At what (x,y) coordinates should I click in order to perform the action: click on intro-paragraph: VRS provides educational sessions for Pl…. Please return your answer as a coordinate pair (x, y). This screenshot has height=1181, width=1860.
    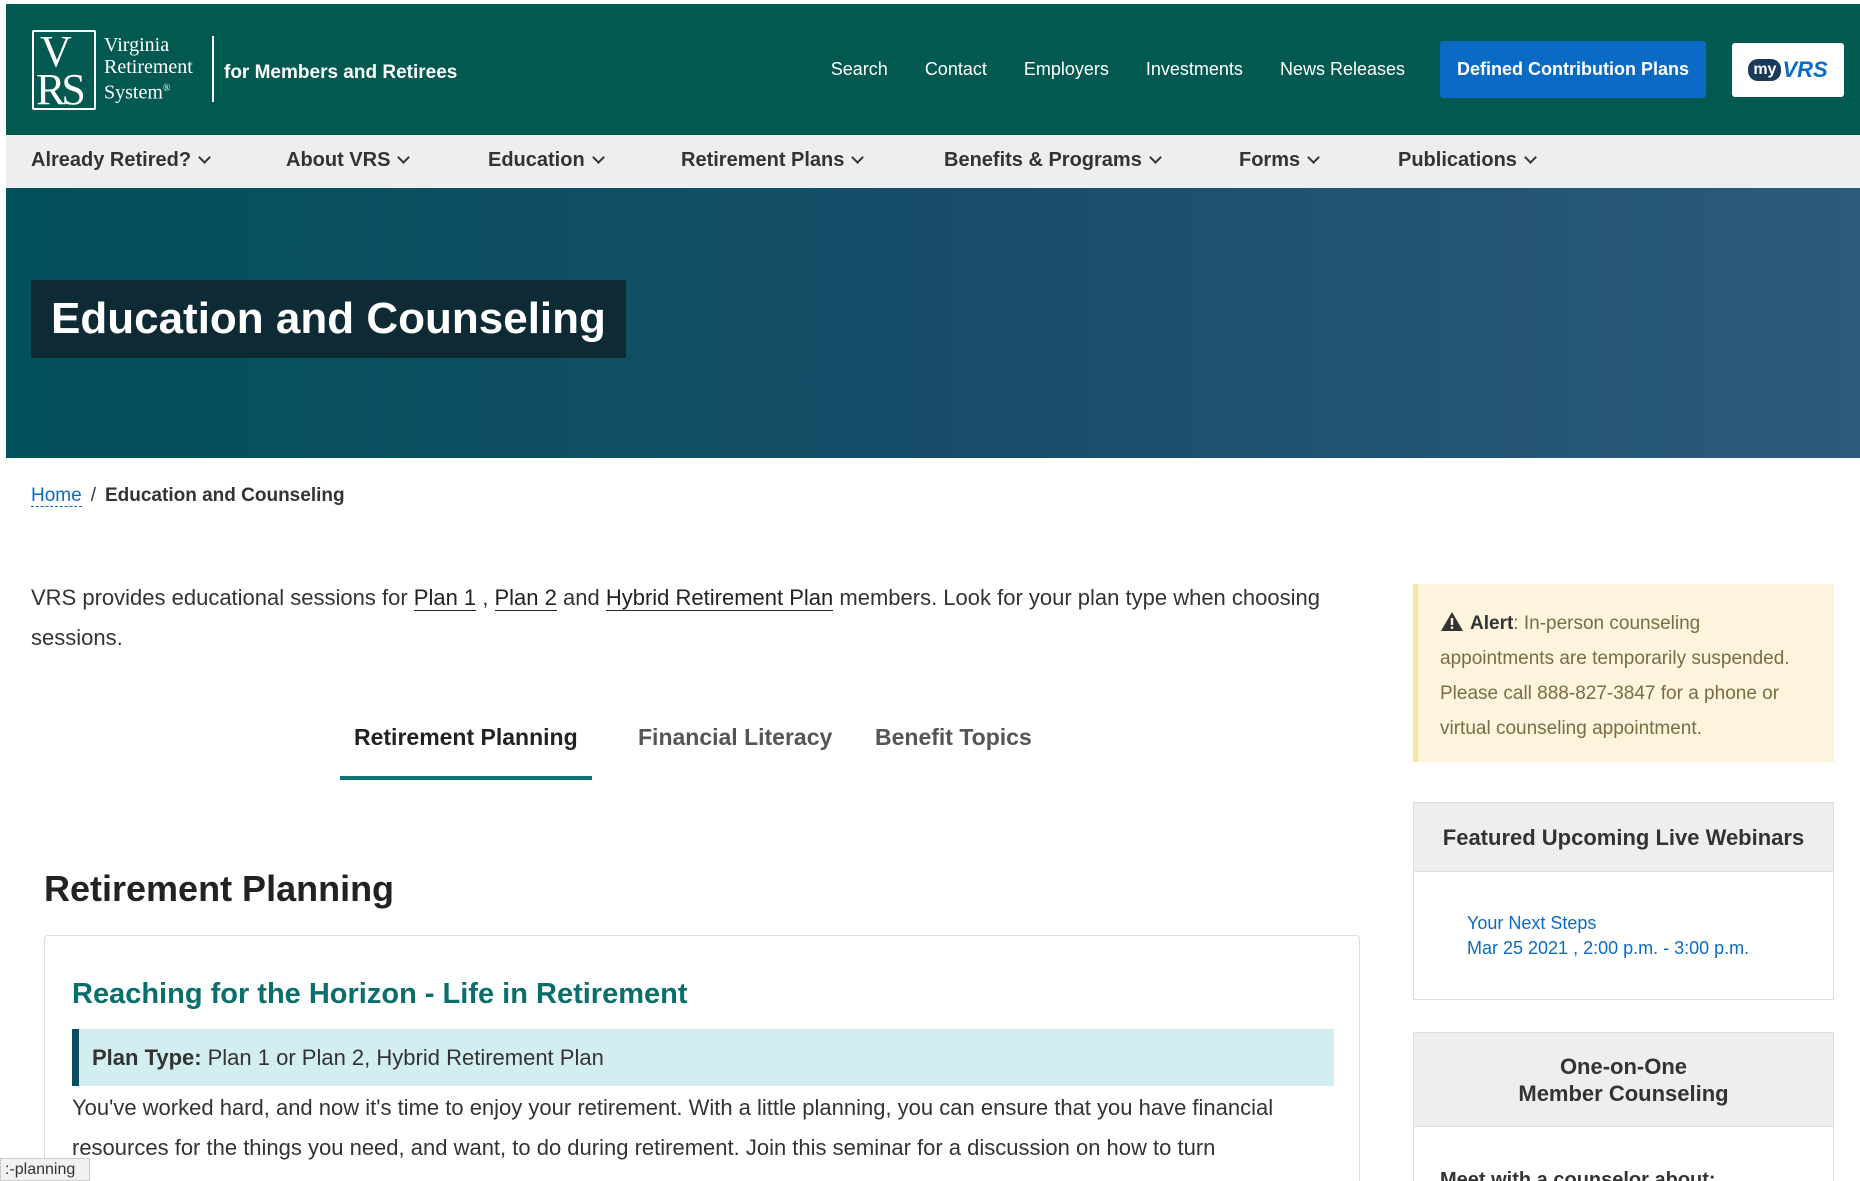
    Looking at the image, I should click on (675, 617).